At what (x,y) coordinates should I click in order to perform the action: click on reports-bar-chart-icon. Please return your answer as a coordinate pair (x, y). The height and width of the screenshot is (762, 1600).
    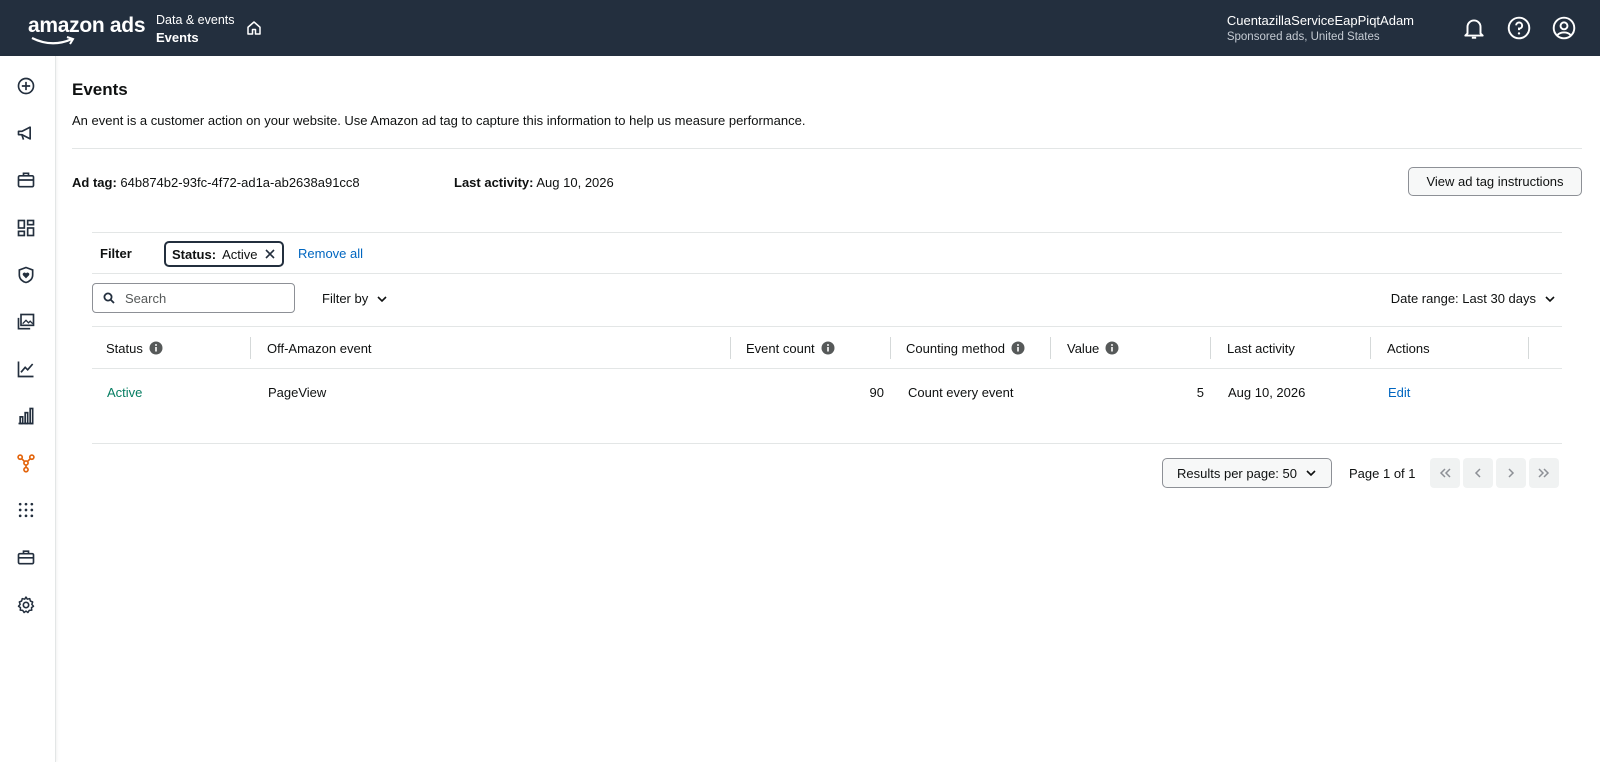
    Looking at the image, I should click on (26, 416).